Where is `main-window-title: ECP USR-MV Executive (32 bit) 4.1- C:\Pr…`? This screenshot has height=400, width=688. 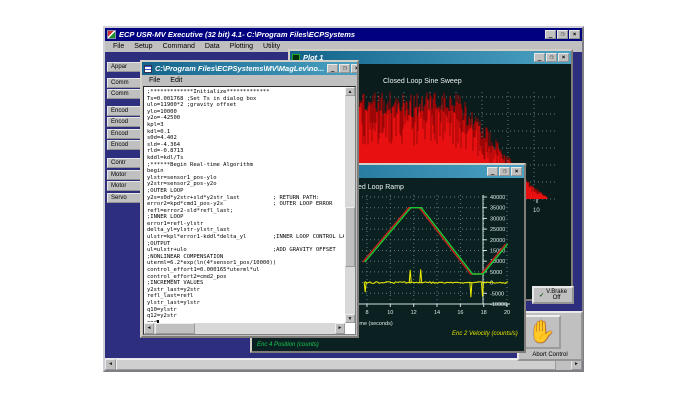
main-window-title: ECP USR-MV Executive (32 bit) 4.1- C:\Pr… is located at coordinates (237, 34).